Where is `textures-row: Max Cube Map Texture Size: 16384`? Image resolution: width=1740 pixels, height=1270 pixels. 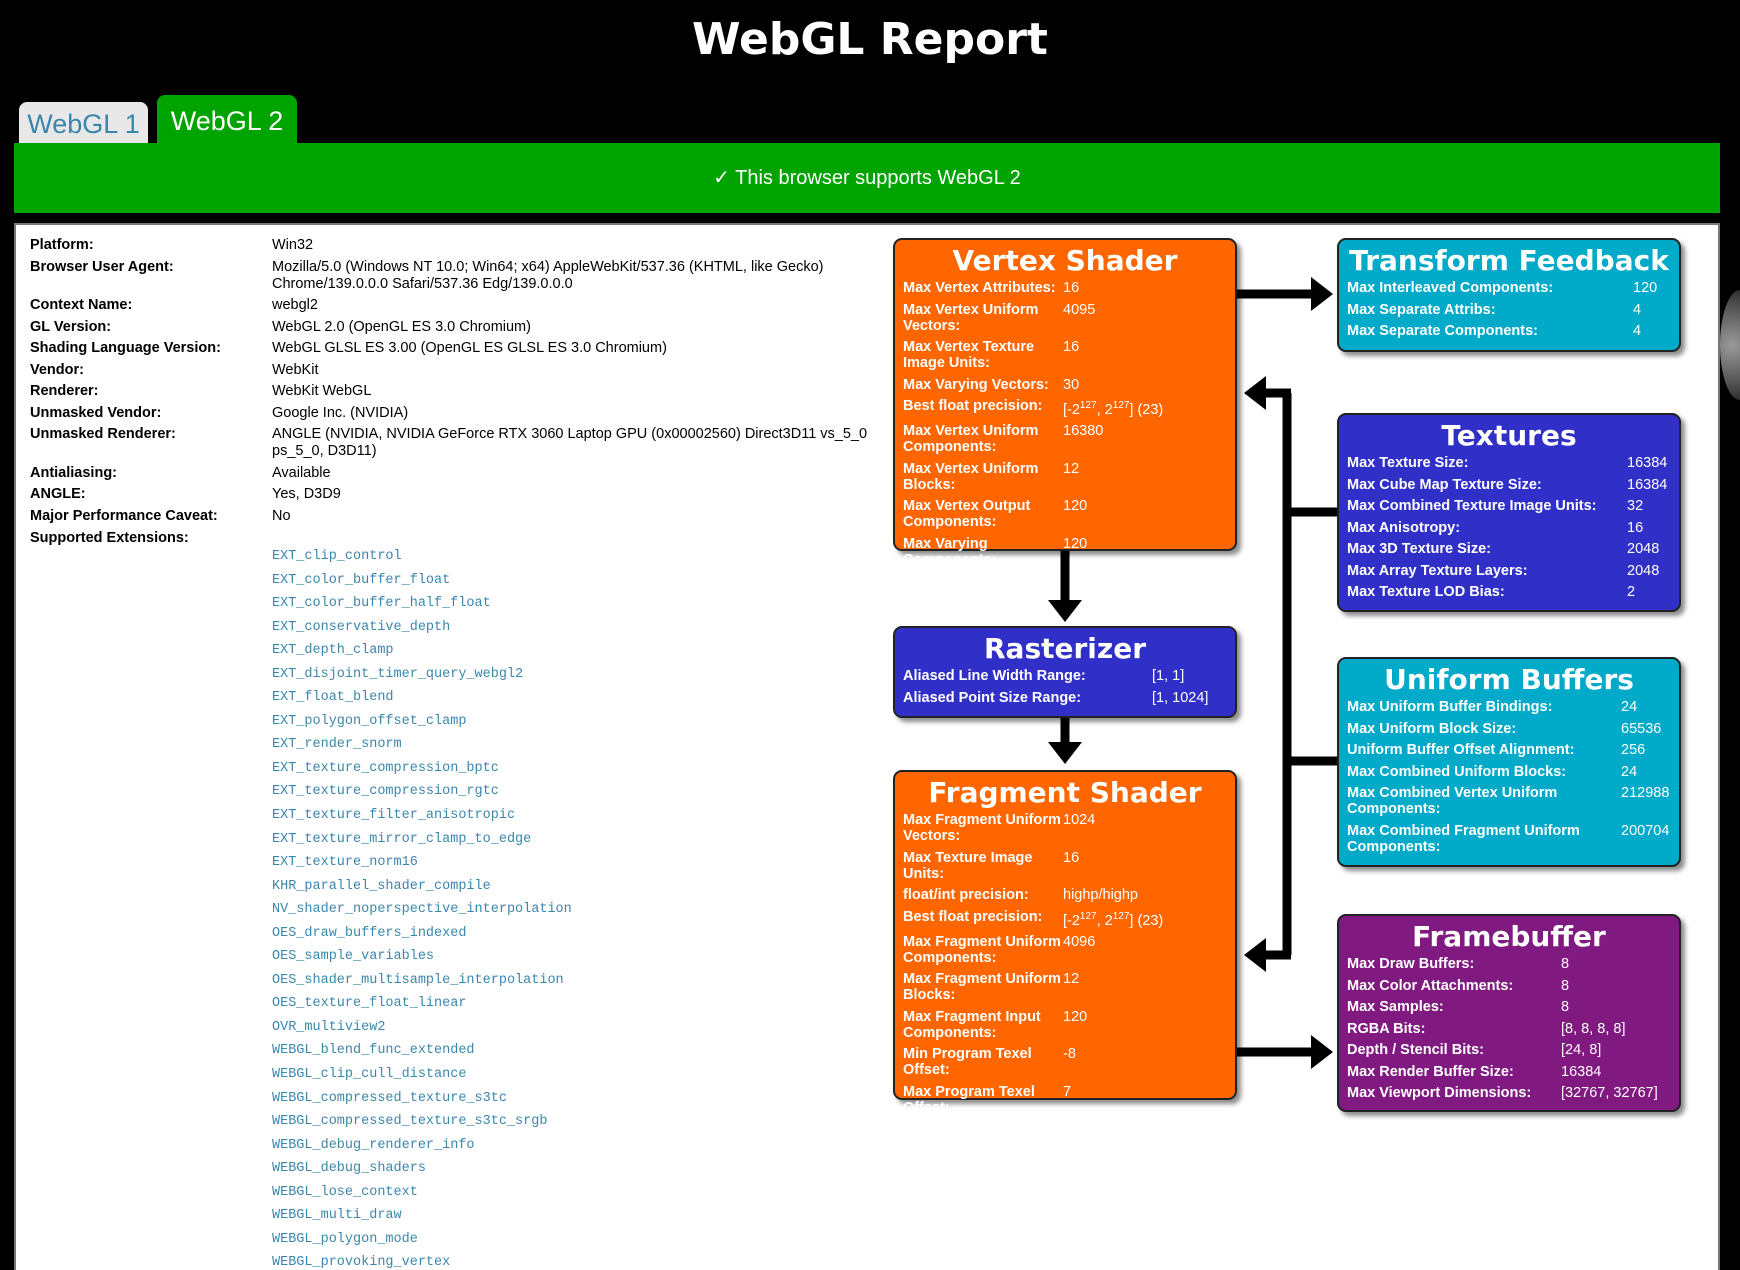 textures-row: Max Cube Map Texture Size: 16384 is located at coordinates (1509, 485).